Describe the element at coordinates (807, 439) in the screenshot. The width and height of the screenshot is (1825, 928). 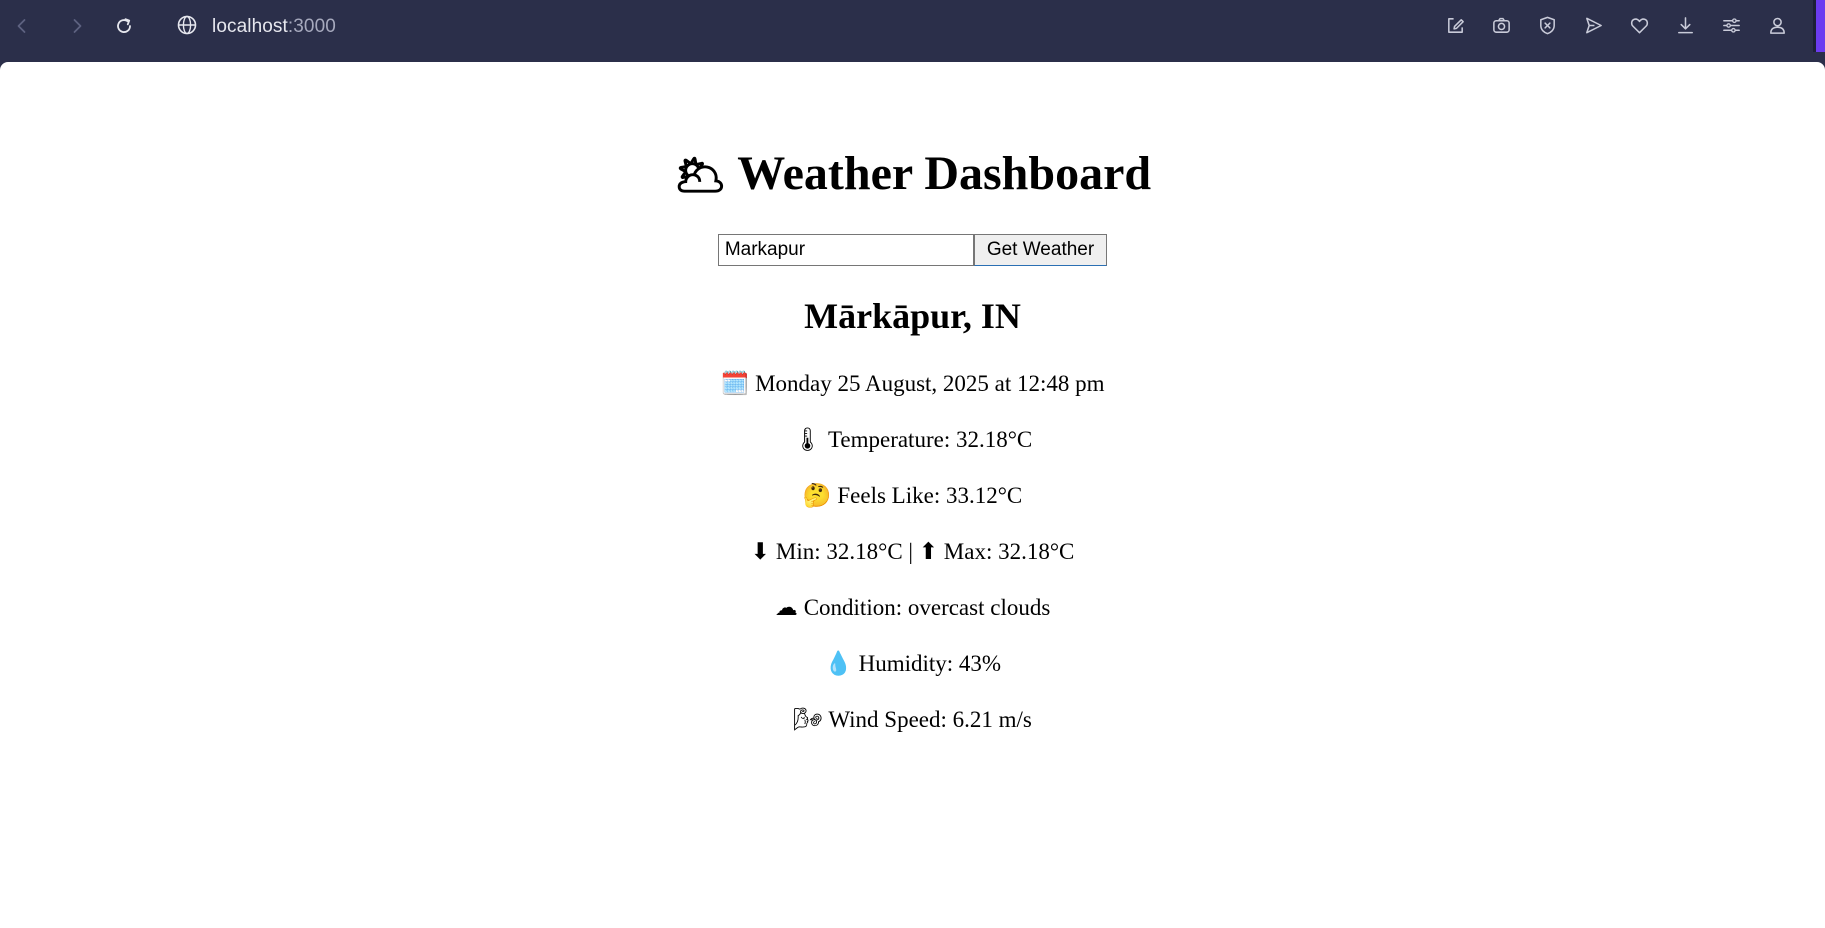
I see `thermometer-icon: 🌡` at that location.